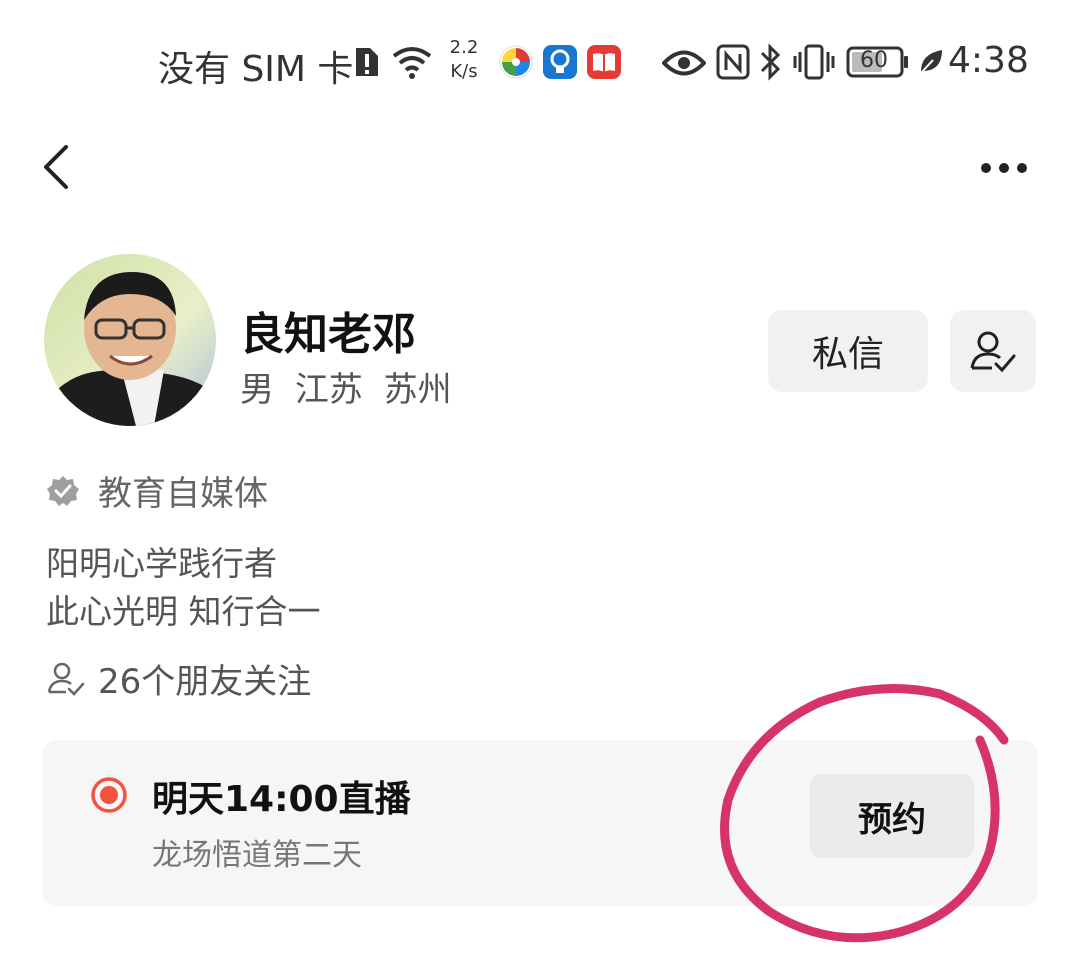 The image size is (1080, 964). I want to click on sim-alert-icon, so click(367, 62).